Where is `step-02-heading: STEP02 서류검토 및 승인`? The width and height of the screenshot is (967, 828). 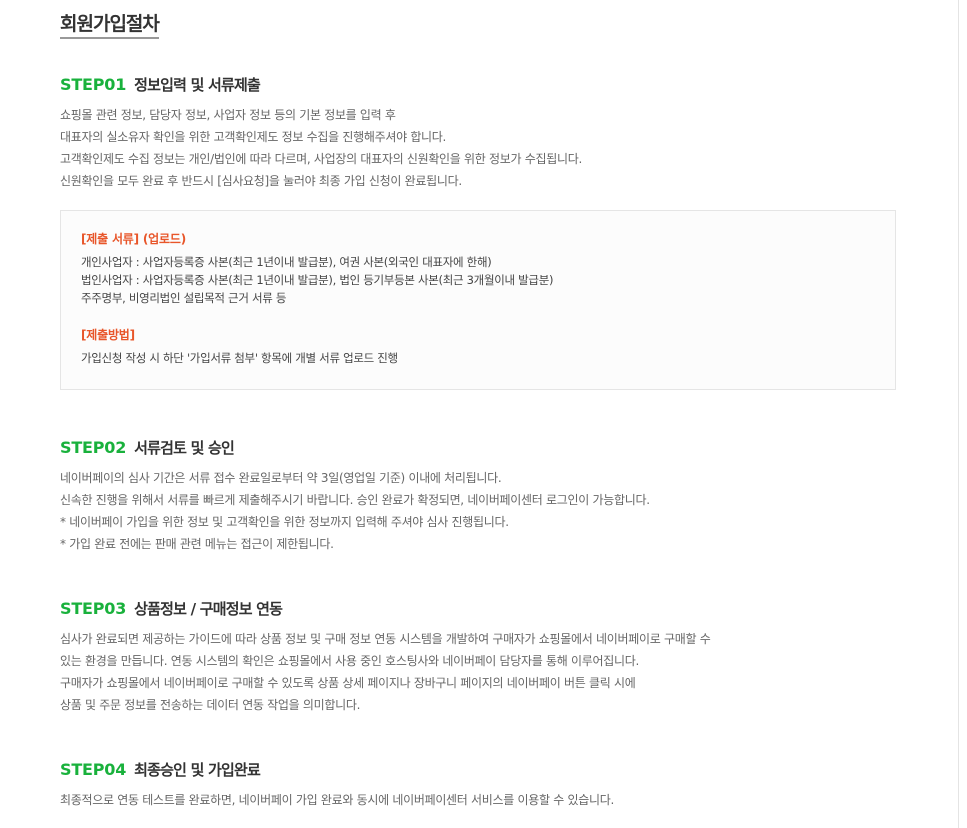 step-02-heading: STEP02 서류검토 및 승인 is located at coordinates (480, 445).